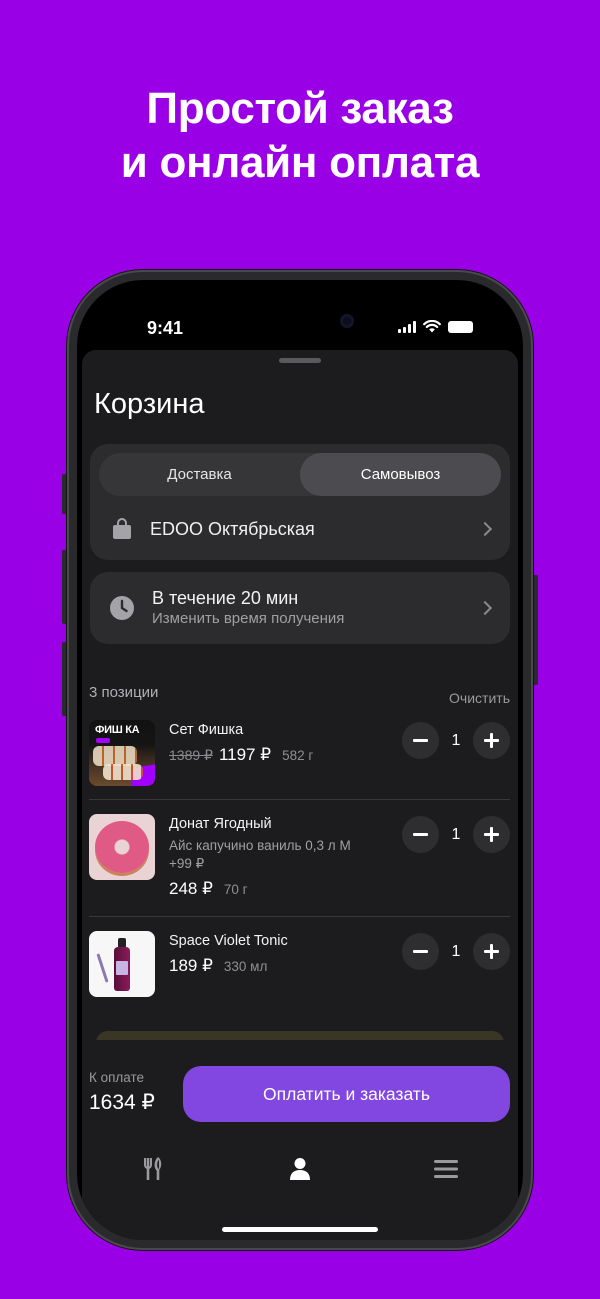  I want to click on item-name: Space Violet Tonic, so click(228, 941).